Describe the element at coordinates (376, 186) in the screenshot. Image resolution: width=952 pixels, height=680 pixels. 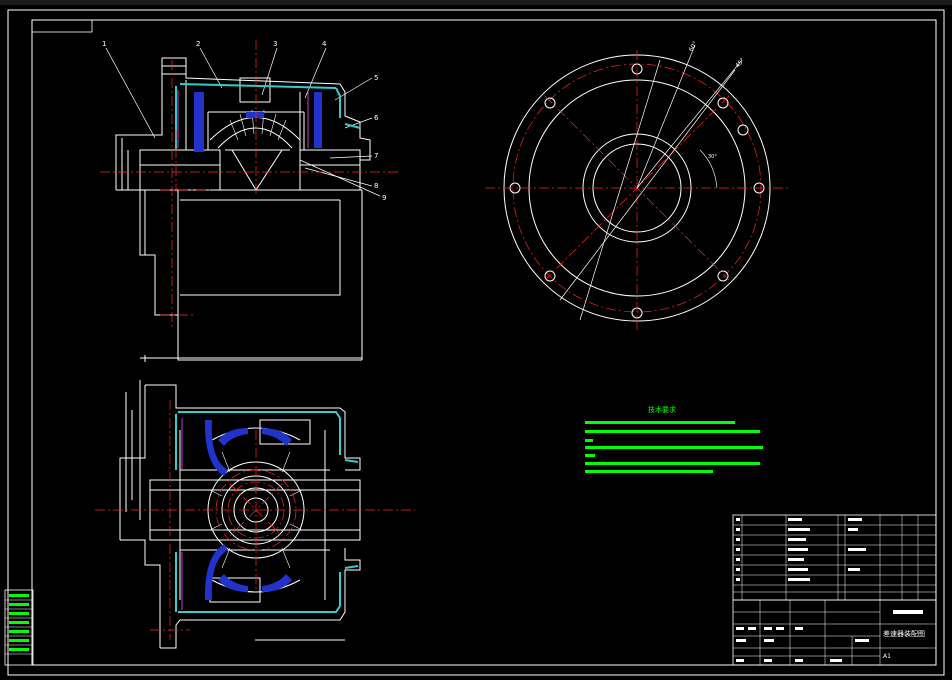
I see `part-label-8: 8` at that location.